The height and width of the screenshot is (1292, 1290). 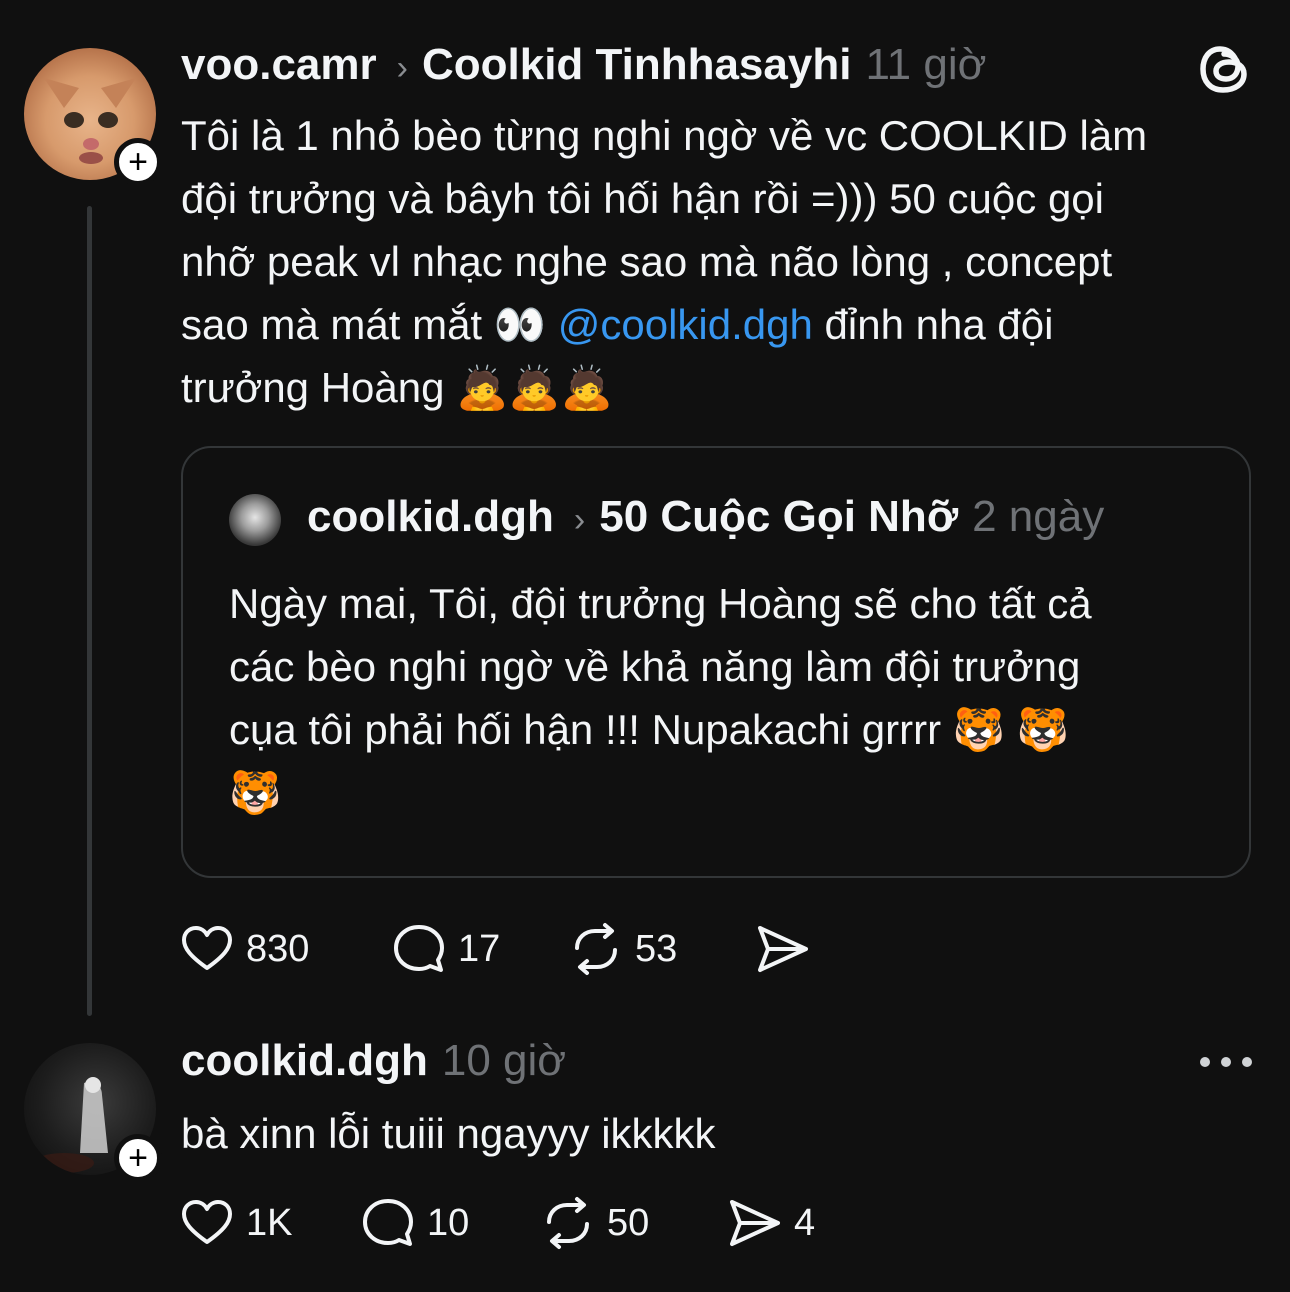 I want to click on more-options-icon, so click(x=1226, y=1062).